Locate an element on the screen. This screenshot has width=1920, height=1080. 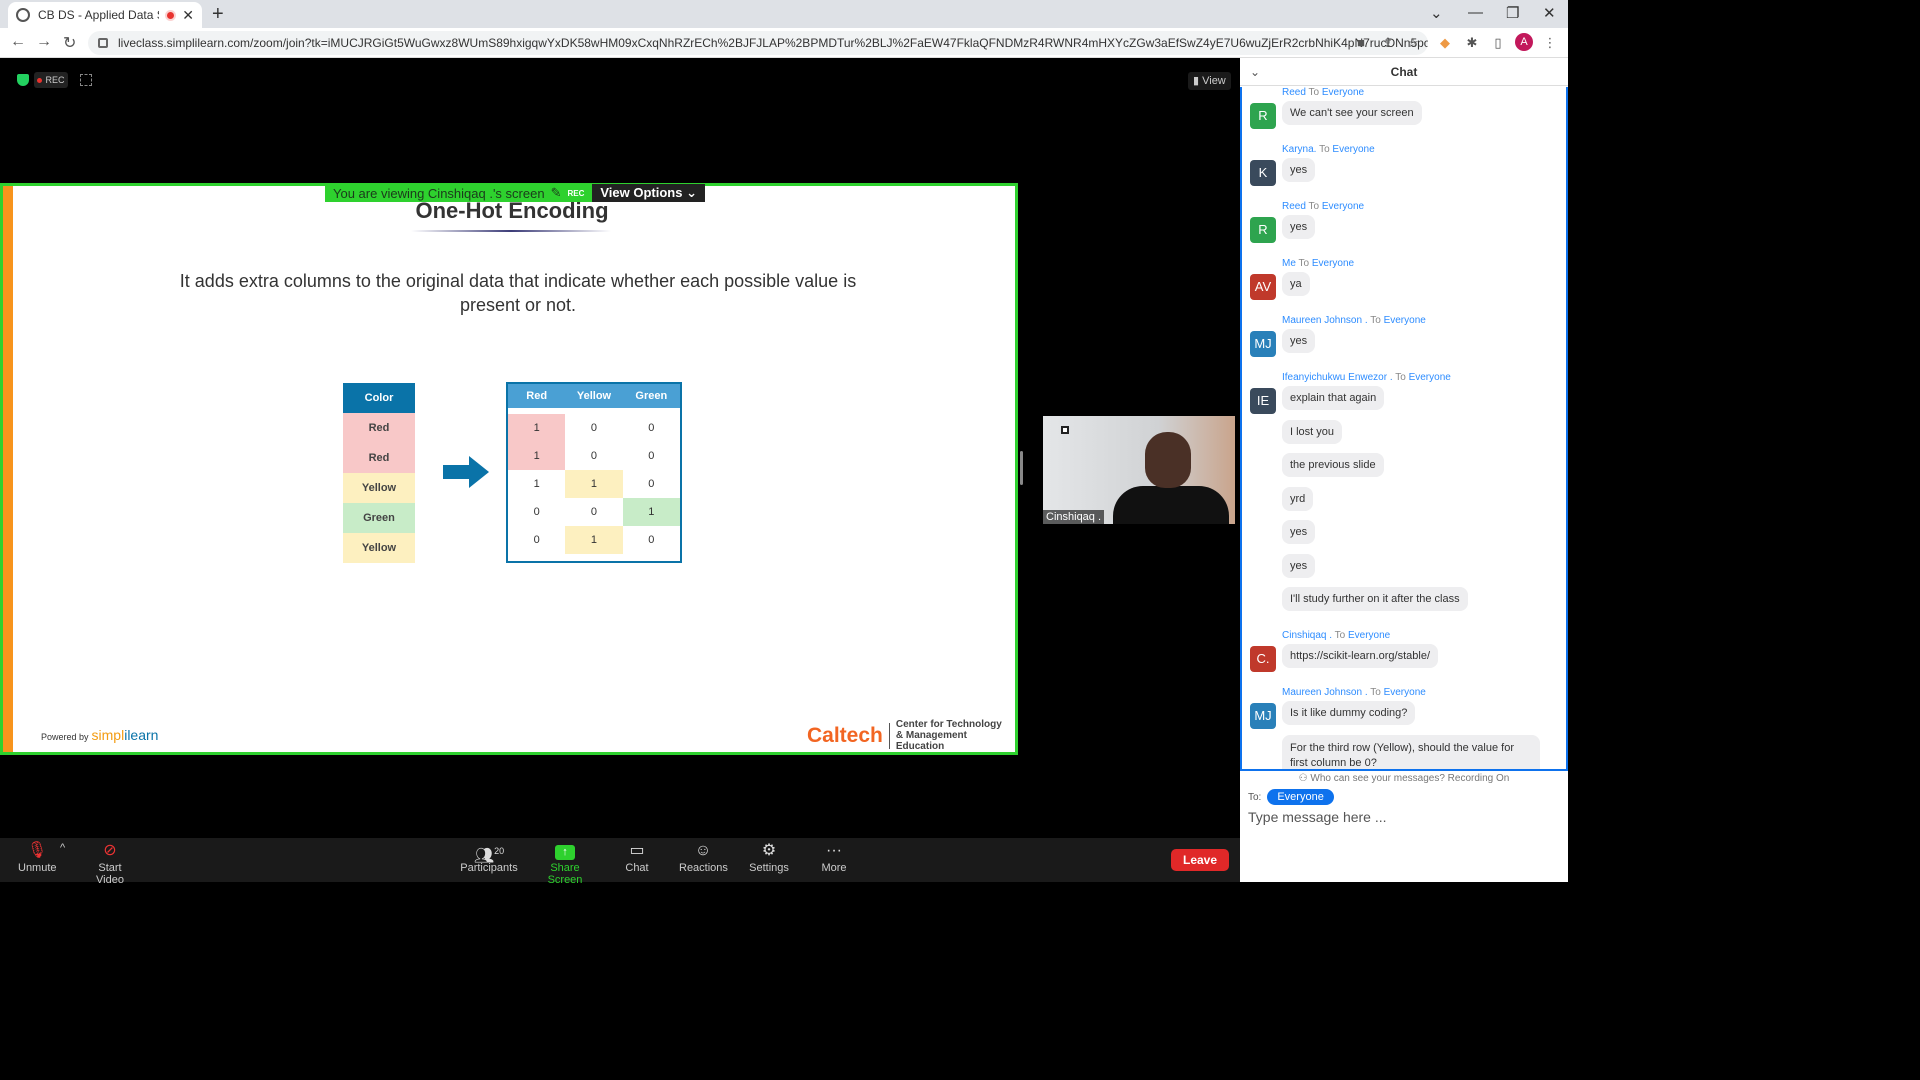
side-panel-icon: ▯ is located at coordinates (1498, 43).